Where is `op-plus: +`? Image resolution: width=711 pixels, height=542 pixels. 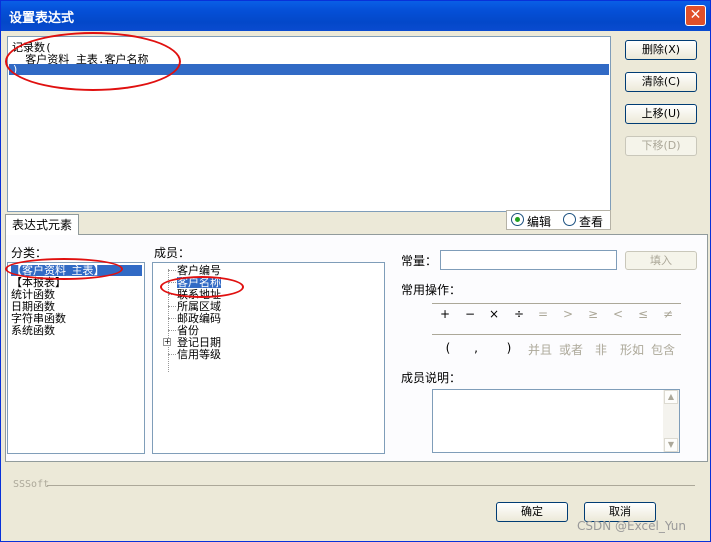
op-plus: + is located at coordinates (445, 314).